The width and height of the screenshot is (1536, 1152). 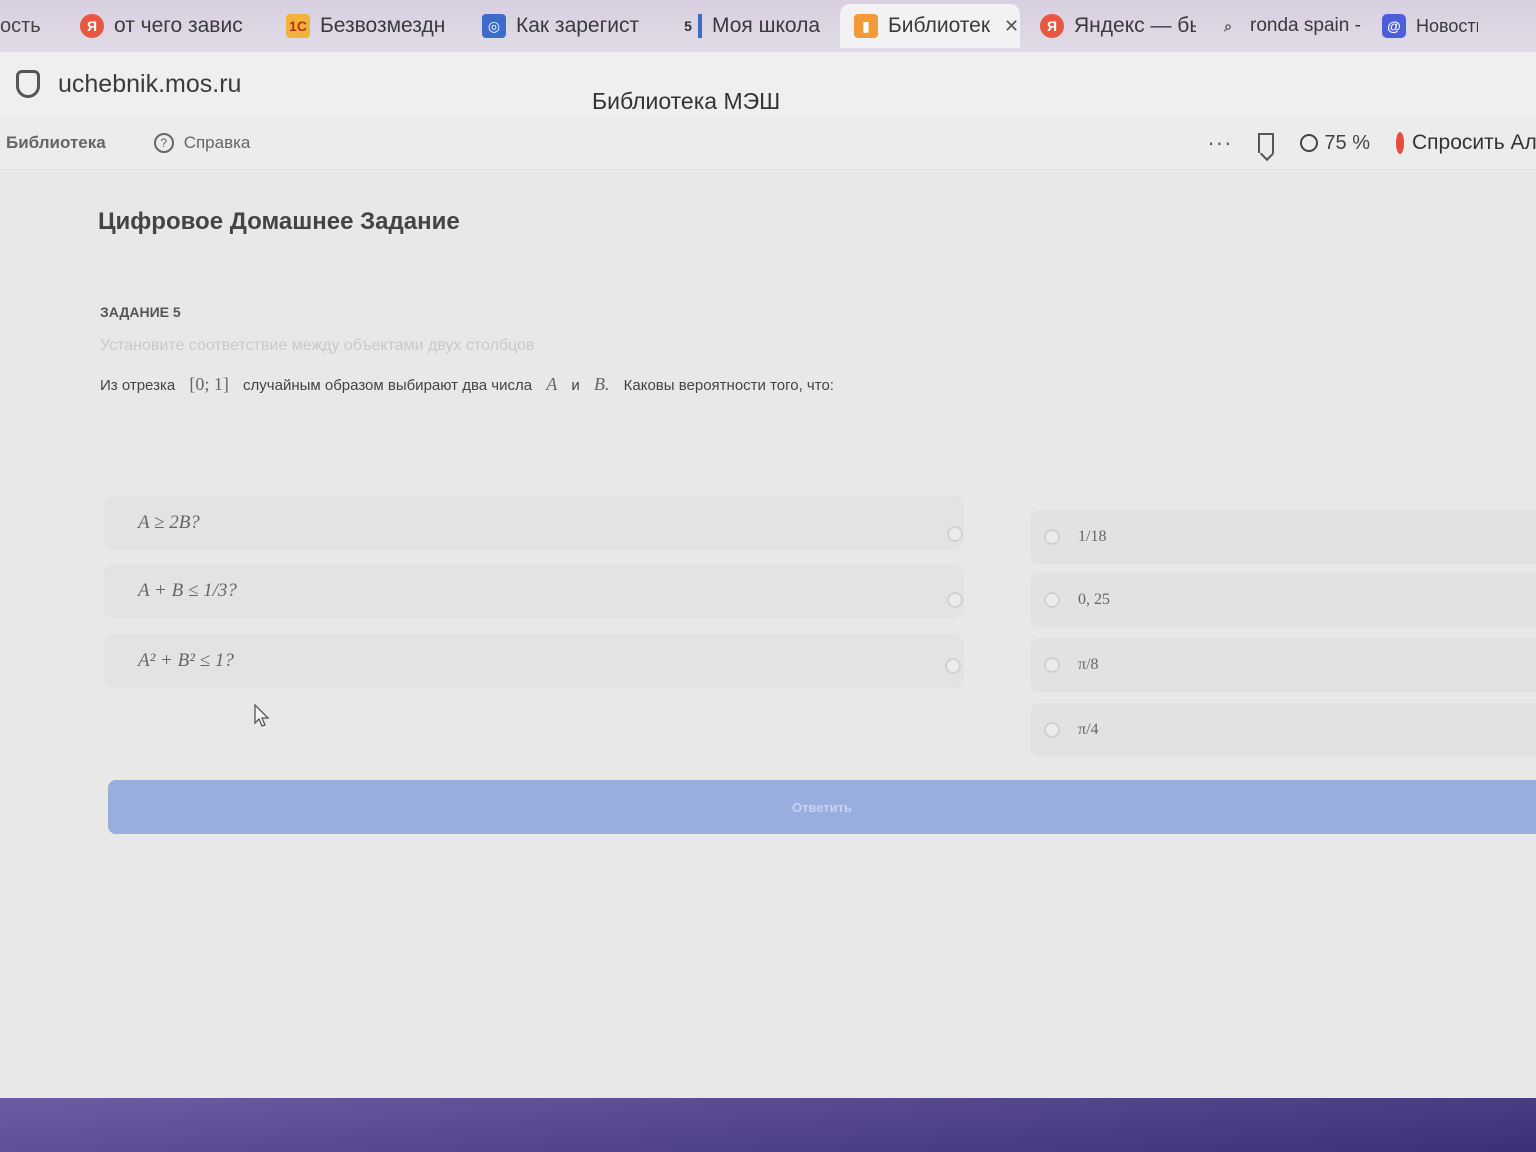 What do you see at coordinates (1219, 143) in the screenshot?
I see `more-icon: ···` at bounding box center [1219, 143].